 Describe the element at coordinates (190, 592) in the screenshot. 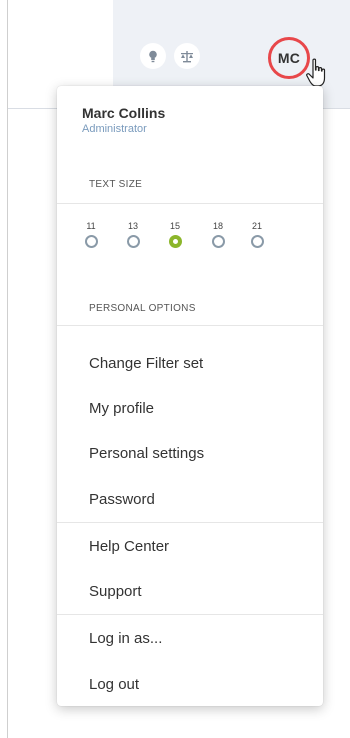

I see `menu-item-support: Support` at that location.